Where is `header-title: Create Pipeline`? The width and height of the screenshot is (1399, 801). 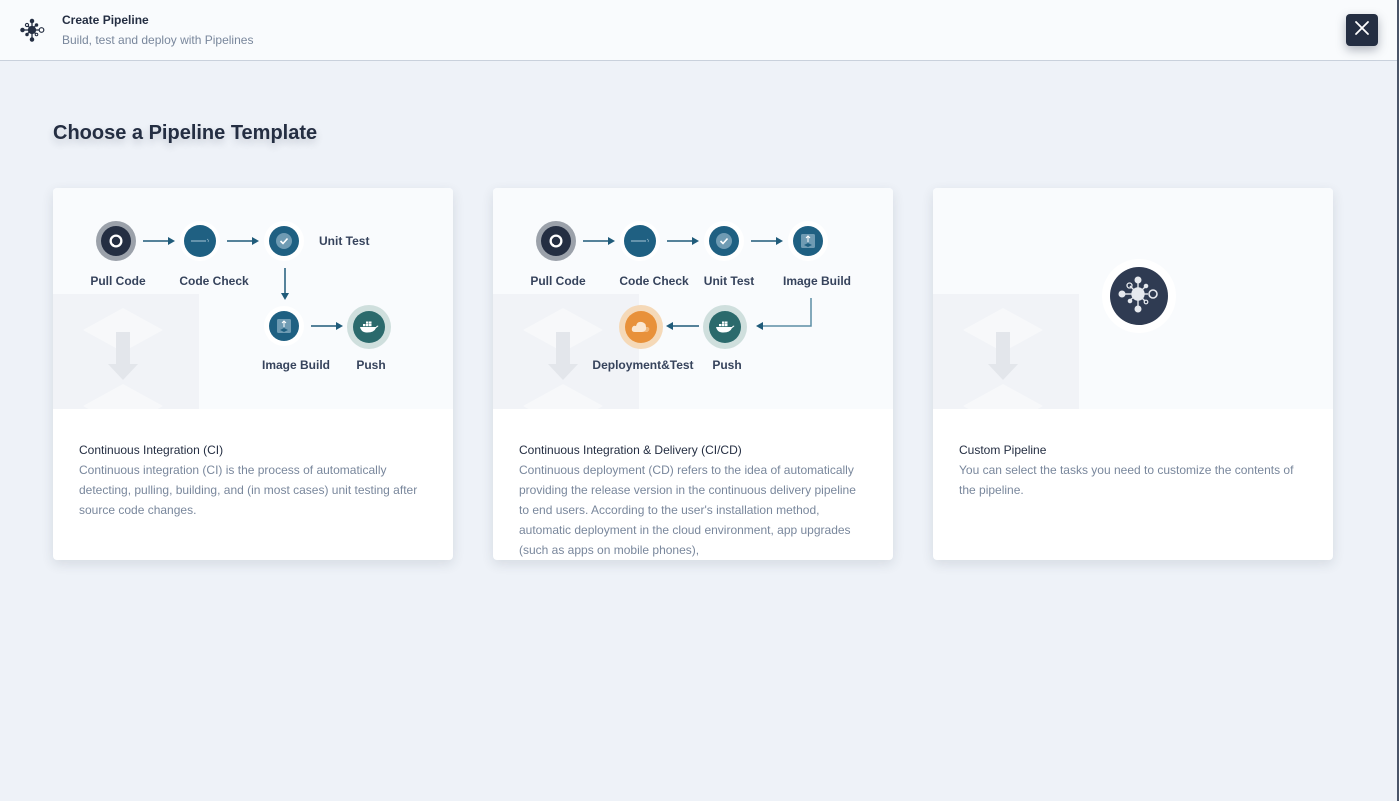 header-title: Create Pipeline is located at coordinates (105, 20).